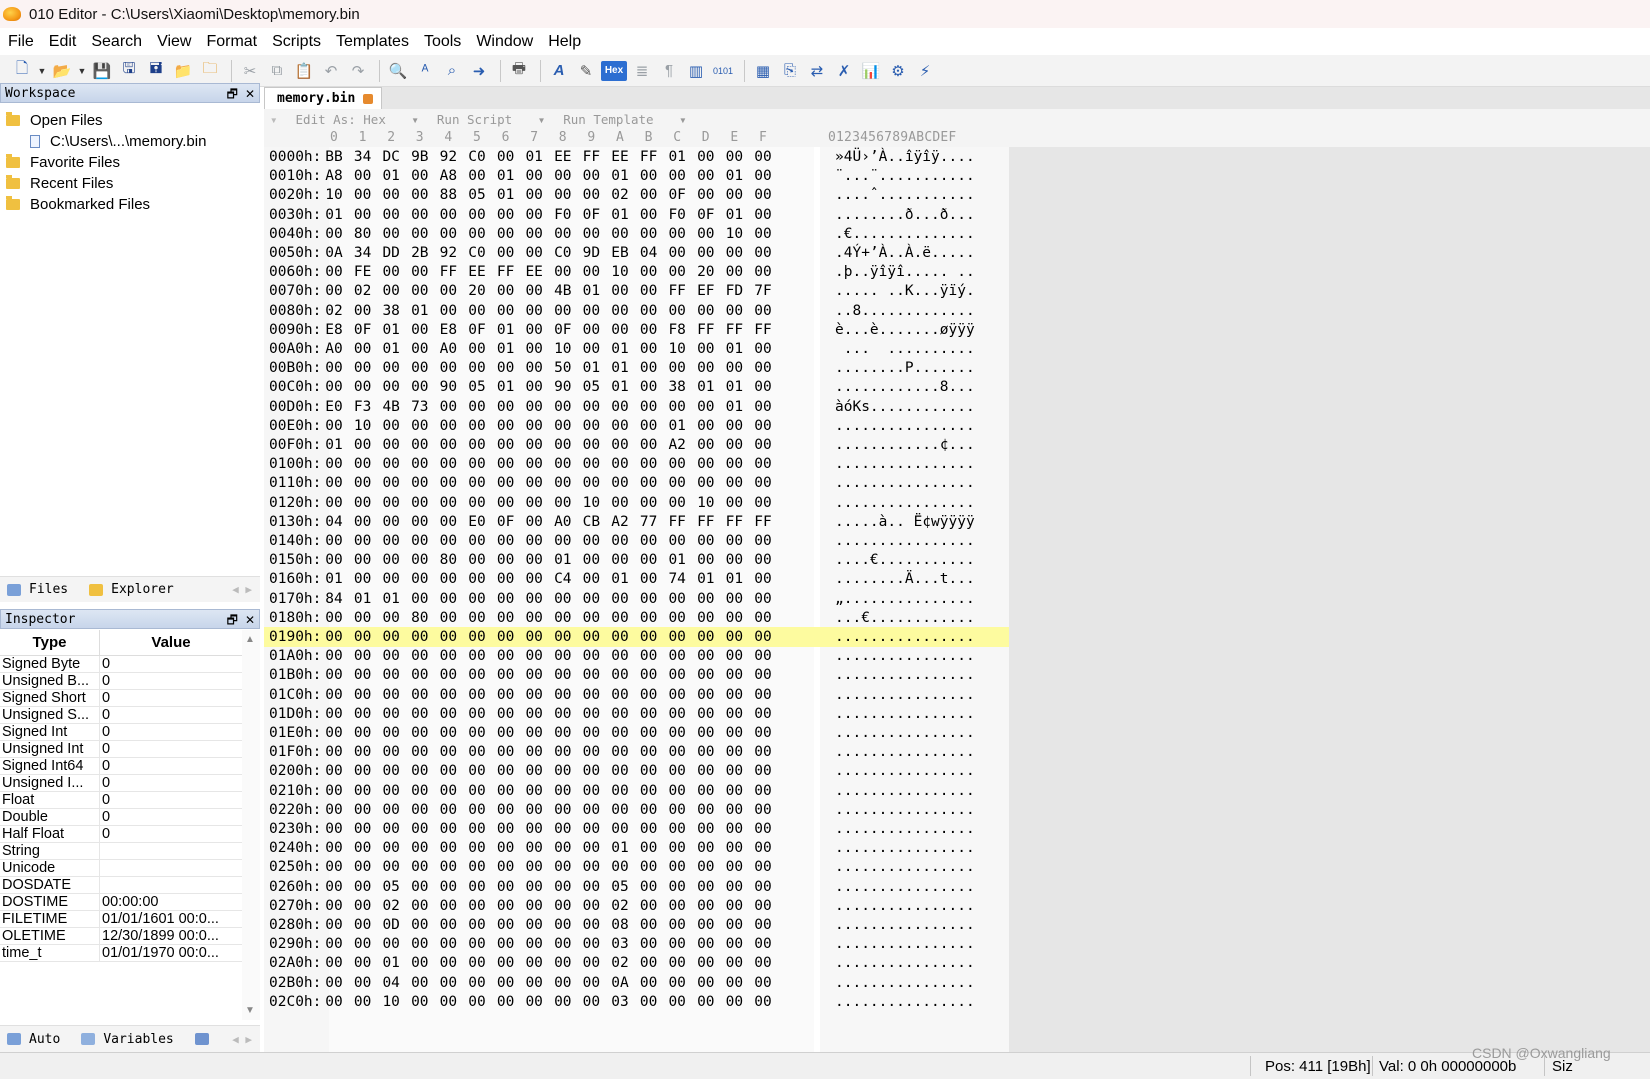  Describe the element at coordinates (420, 253) in the screenshot. I see `hex-byte: 2B` at that location.